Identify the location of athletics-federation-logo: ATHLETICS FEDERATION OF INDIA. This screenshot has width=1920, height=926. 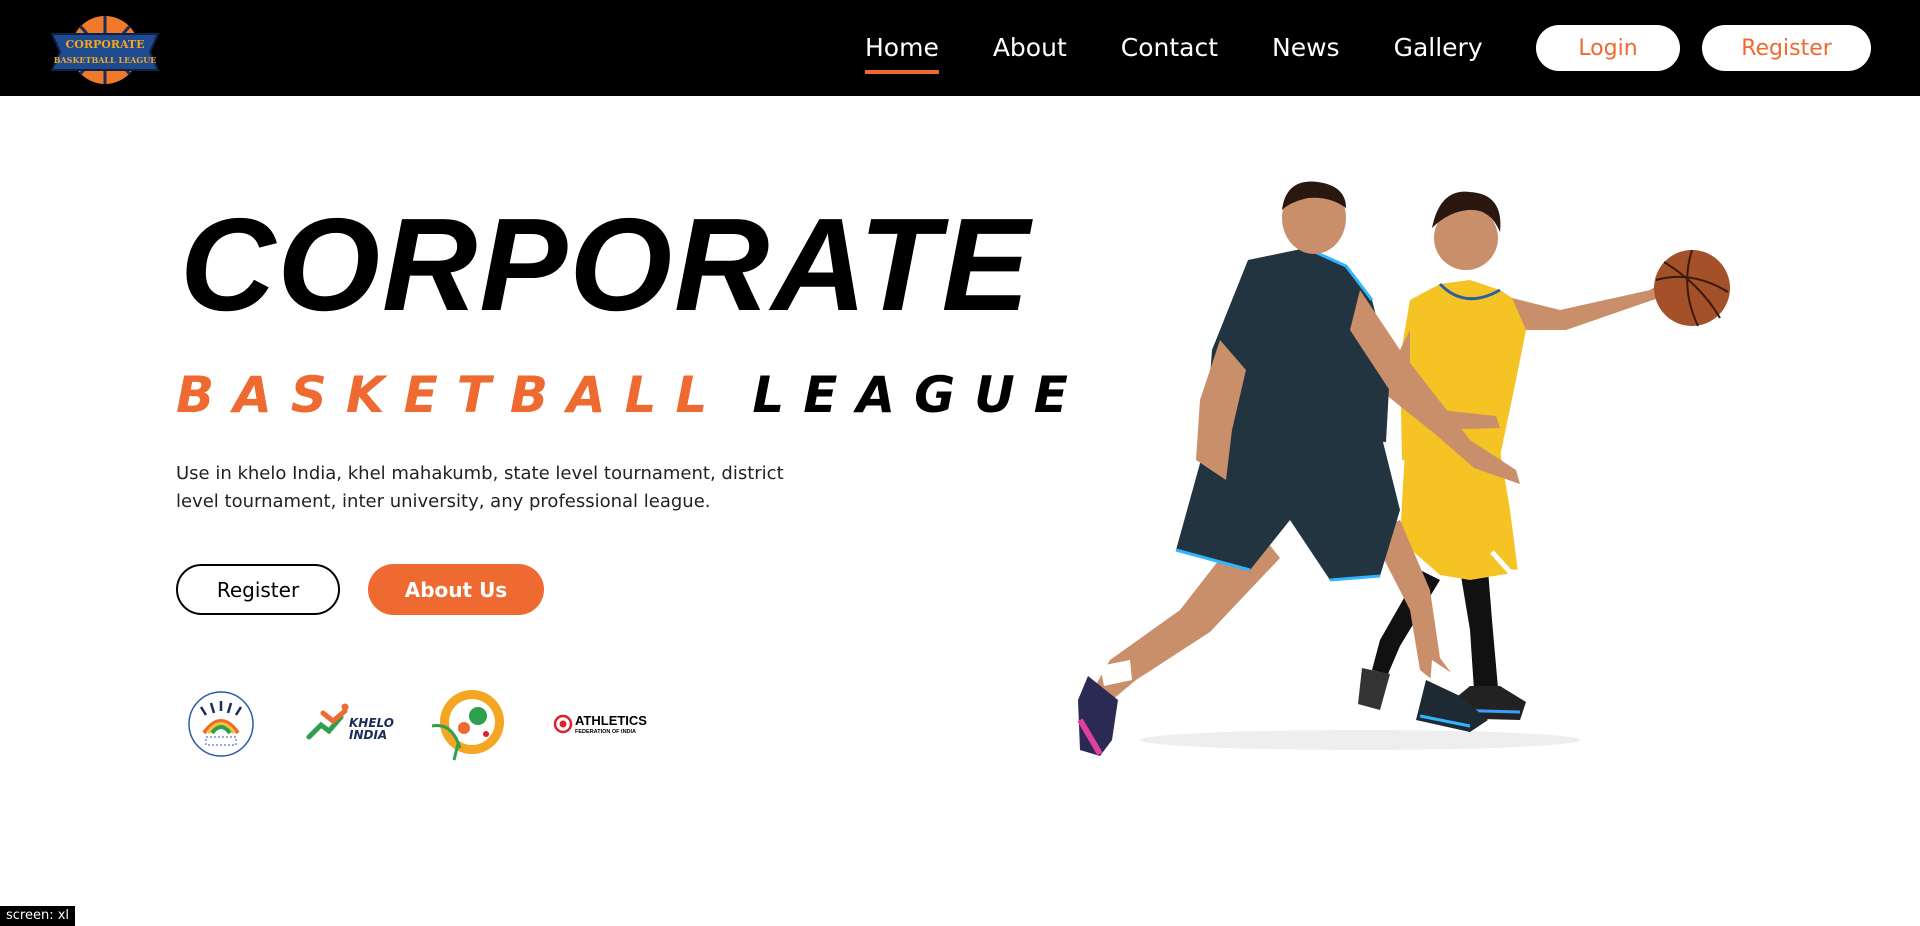
(600, 724).